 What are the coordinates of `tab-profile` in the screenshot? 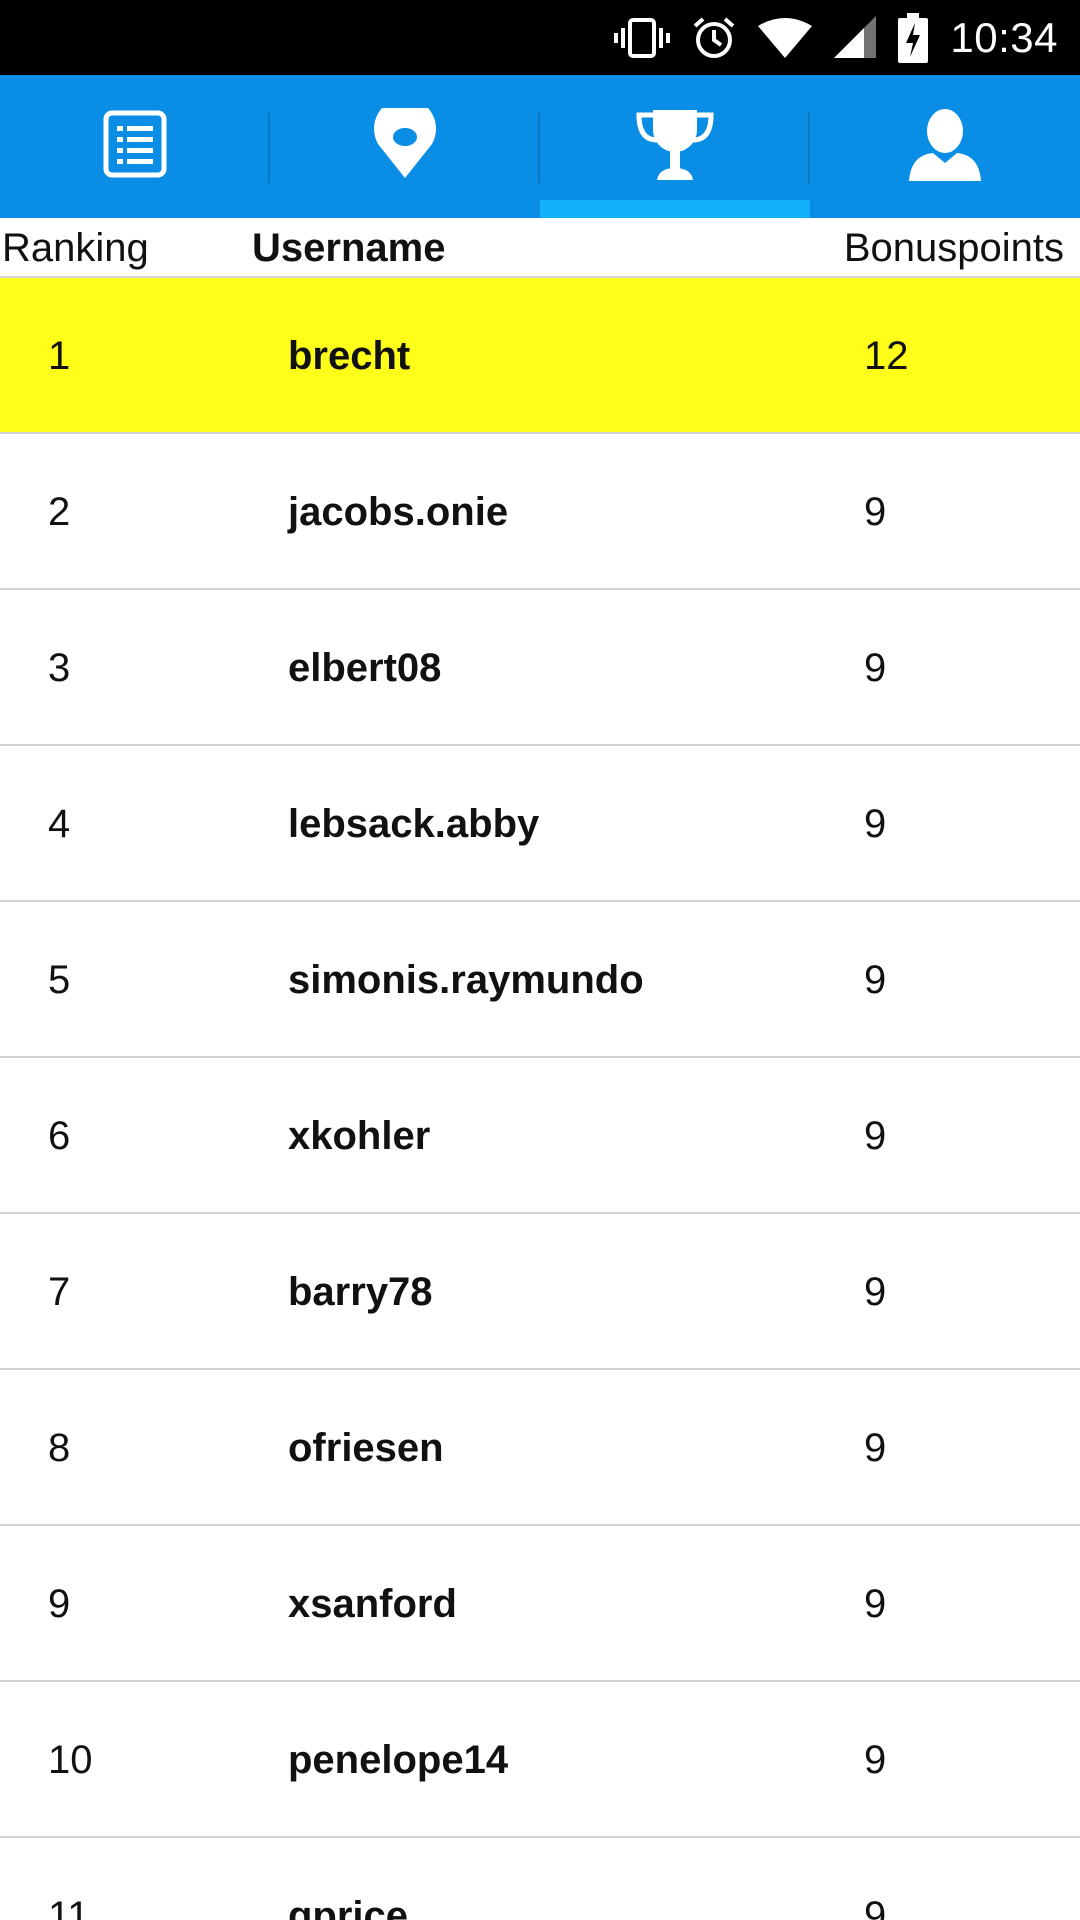 It's located at (945, 146).